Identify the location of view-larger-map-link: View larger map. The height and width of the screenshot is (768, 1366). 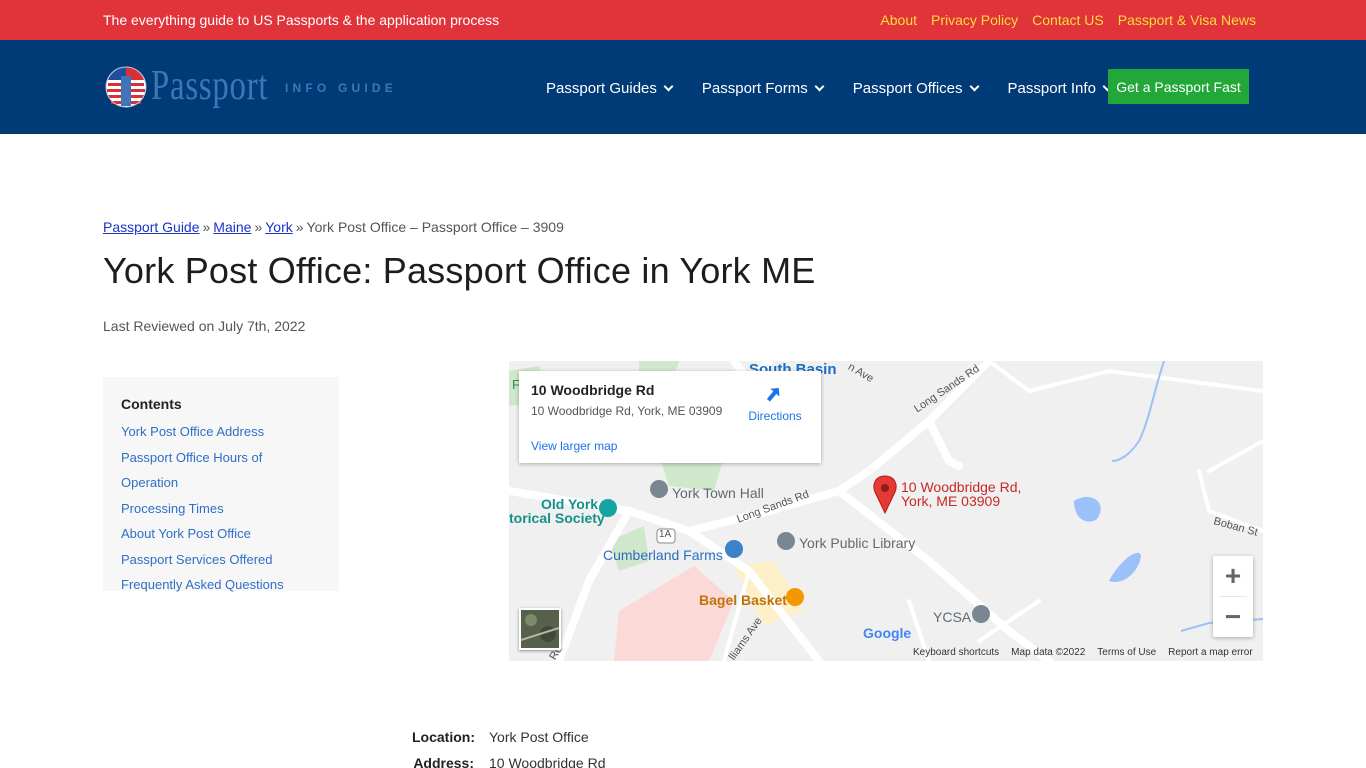
(574, 446).